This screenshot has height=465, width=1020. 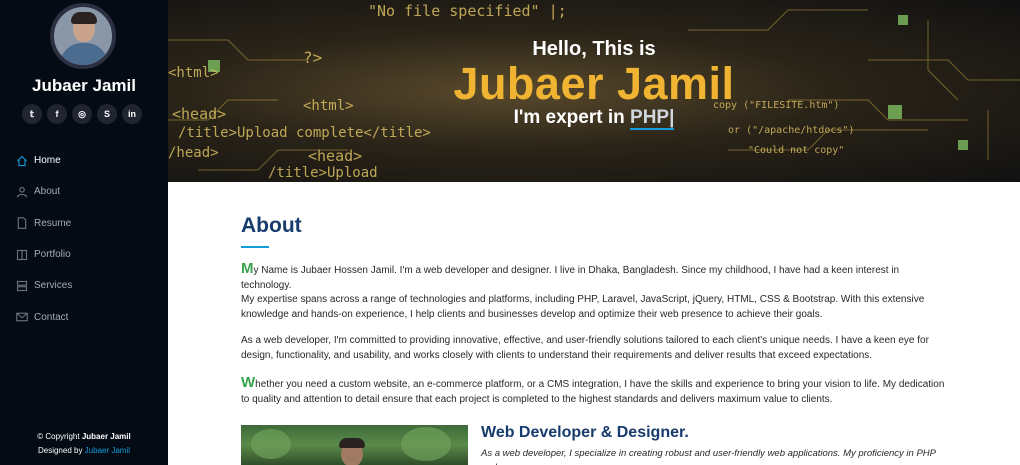 I want to click on nav-item-services: Services, so click(x=44, y=285).